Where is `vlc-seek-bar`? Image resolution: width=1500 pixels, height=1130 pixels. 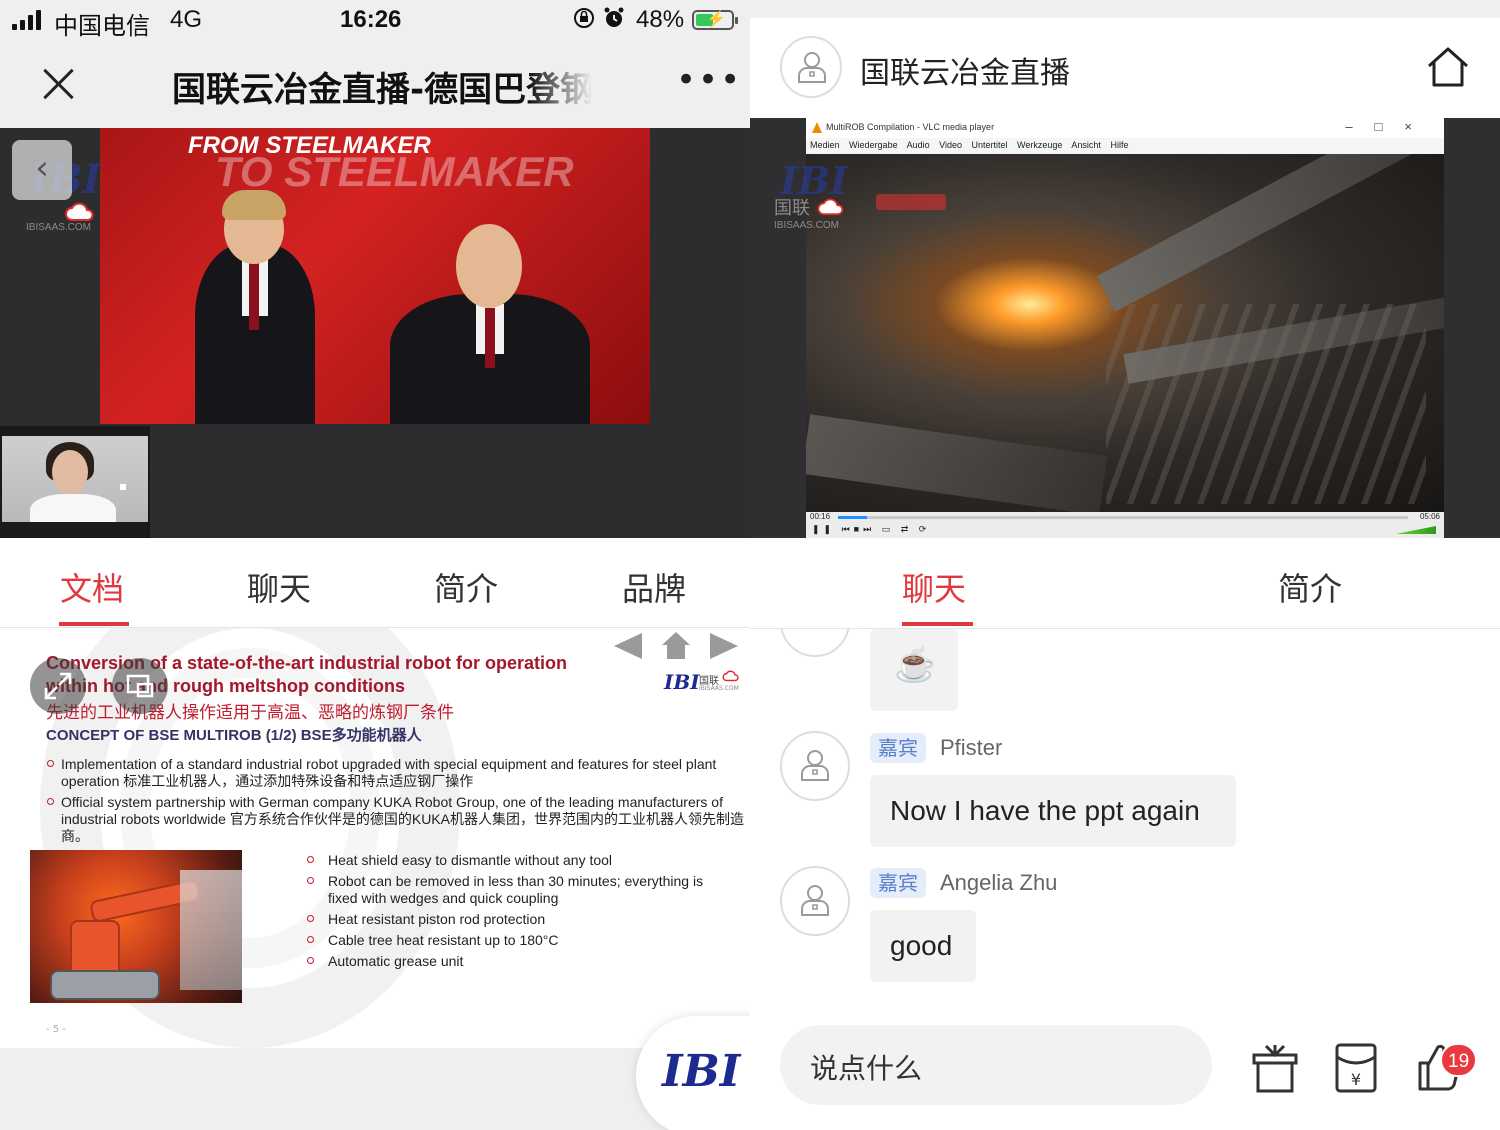 vlc-seek-bar is located at coordinates (1123, 517).